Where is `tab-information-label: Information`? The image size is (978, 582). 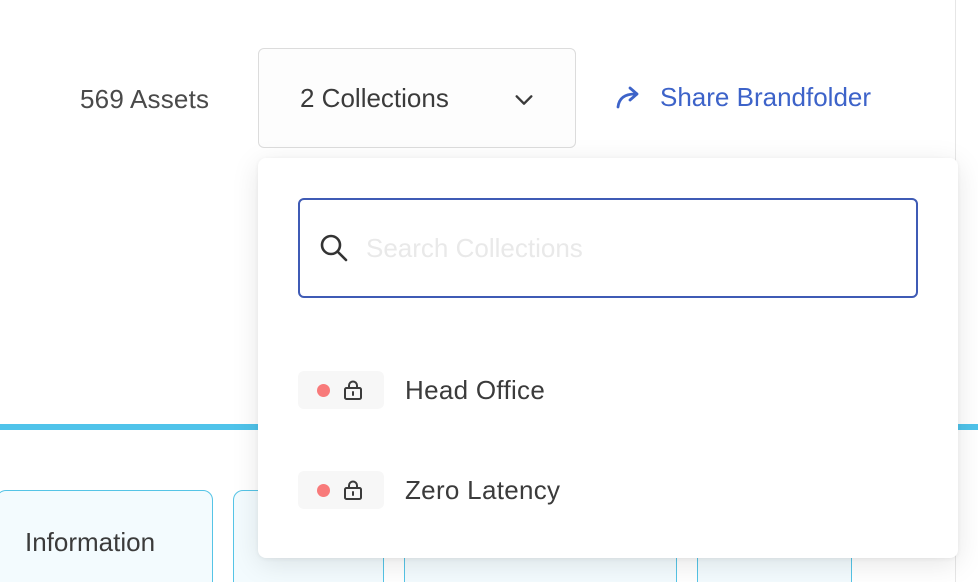 tab-information-label: Information is located at coordinates (90, 542).